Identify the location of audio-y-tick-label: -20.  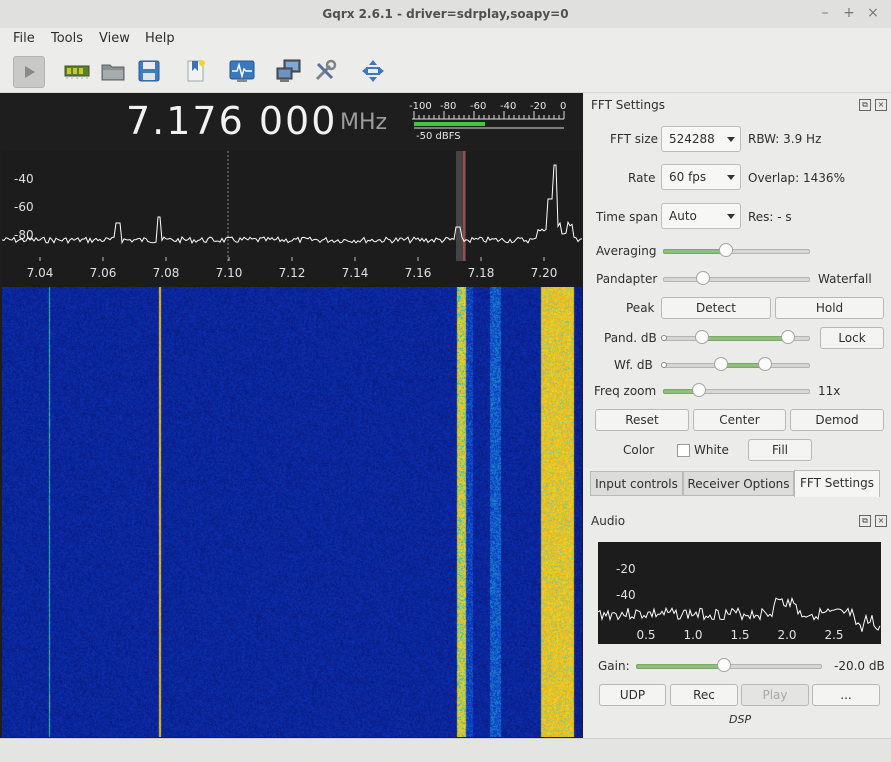
(626, 569).